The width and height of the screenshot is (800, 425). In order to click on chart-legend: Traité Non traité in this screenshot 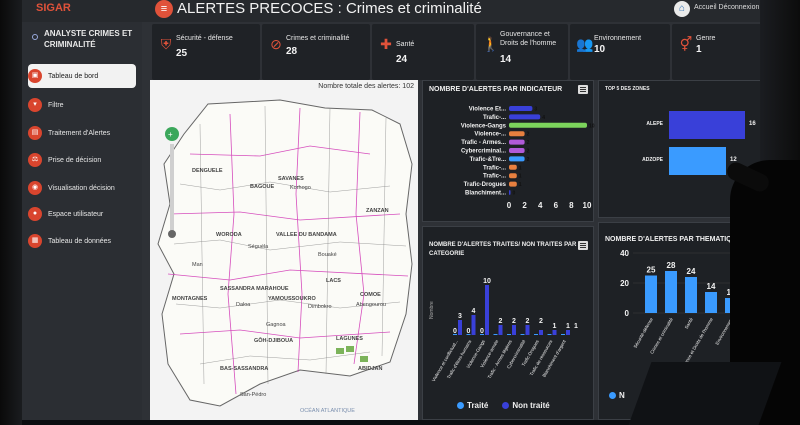, I will do `click(498, 405)`.